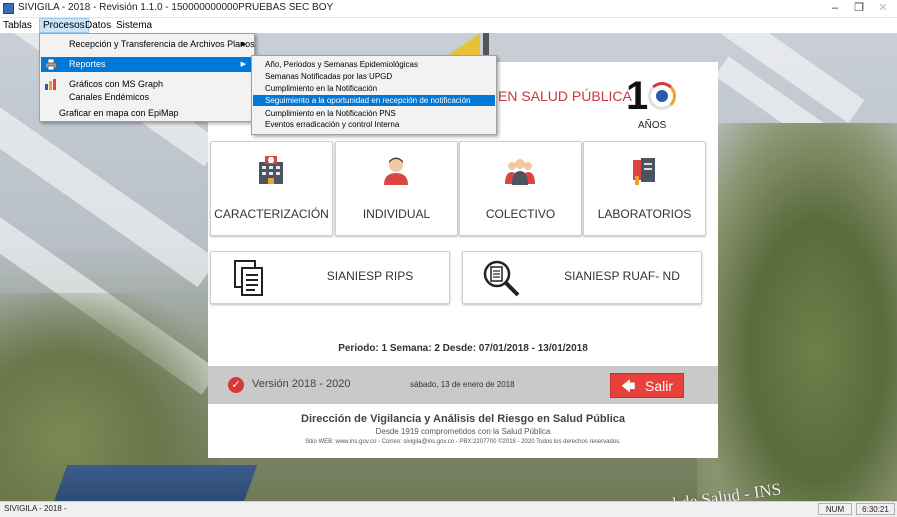 The width and height of the screenshot is (897, 517). I want to click on document-icon, so click(248, 278).